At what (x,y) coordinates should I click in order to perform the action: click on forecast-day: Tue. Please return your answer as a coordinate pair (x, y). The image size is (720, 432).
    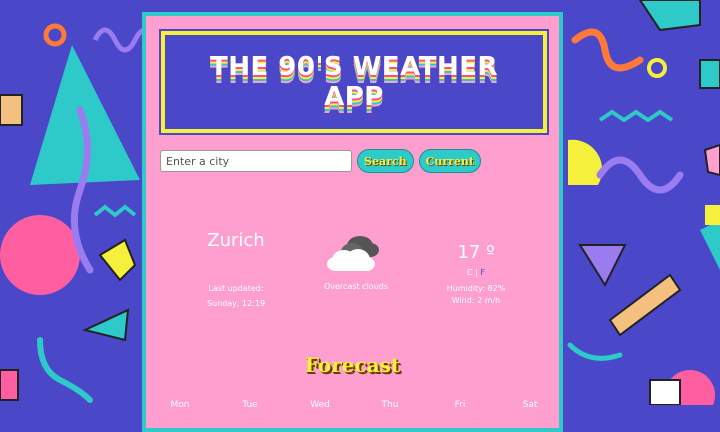
    Looking at the image, I should click on (250, 405).